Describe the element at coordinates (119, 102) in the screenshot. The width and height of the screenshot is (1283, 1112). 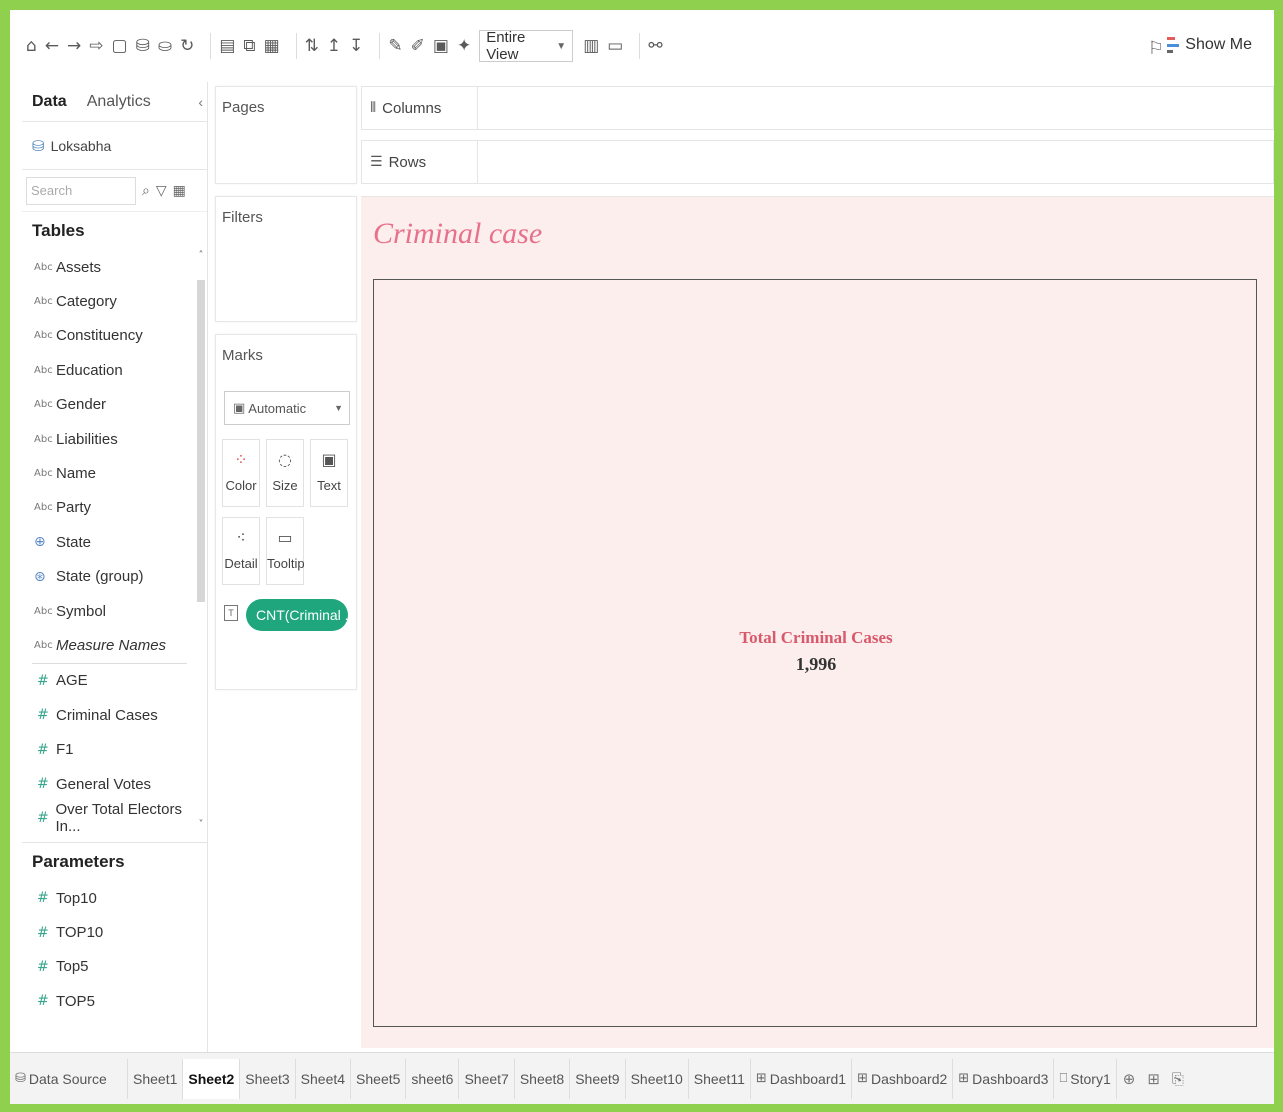
I see `tab-analytics: Analytics` at that location.